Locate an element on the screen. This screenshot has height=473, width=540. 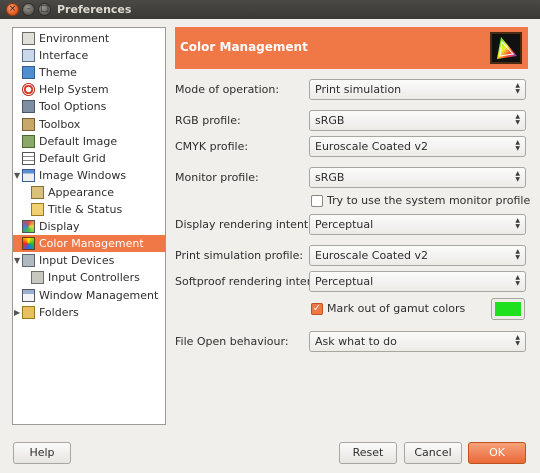
print-simulation-profile-select: Euroscale Coated v2 ▲ ▼ is located at coordinates (417, 255).